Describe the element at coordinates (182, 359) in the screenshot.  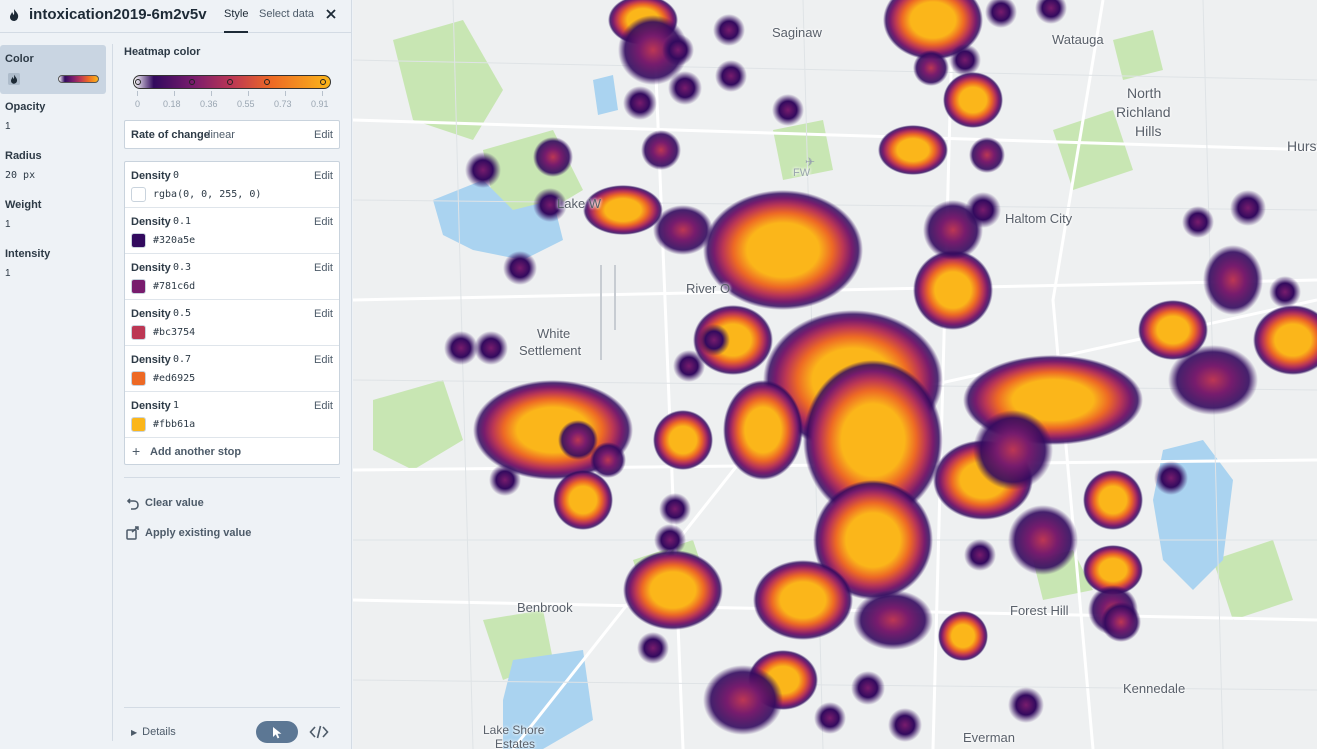
I see `stop-density-value: 0.7` at that location.